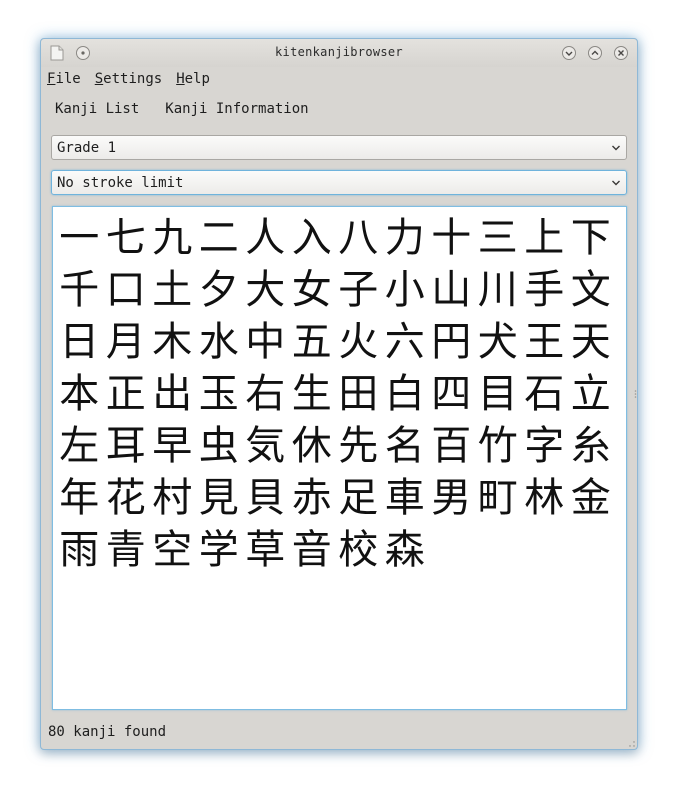  I want to click on kanji-item: 上, so click(544, 238).